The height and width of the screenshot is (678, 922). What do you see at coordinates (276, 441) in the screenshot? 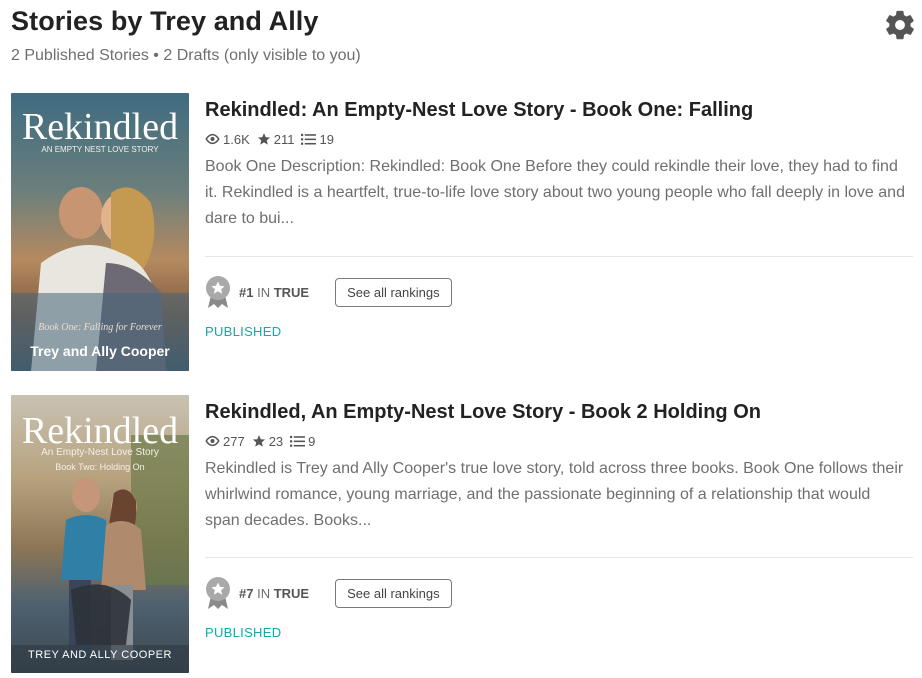
I see `votes-count: 23` at bounding box center [276, 441].